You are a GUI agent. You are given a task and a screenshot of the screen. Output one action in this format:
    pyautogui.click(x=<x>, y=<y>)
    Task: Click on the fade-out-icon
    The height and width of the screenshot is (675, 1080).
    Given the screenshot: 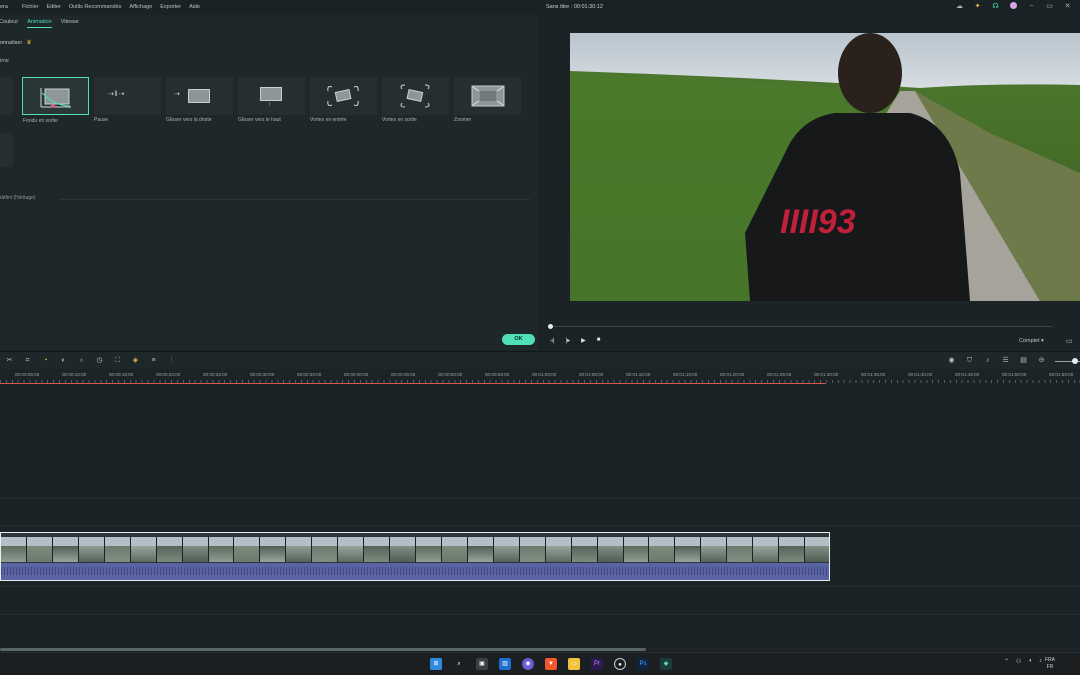 What is the action you would take?
    pyautogui.click(x=55, y=98)
    